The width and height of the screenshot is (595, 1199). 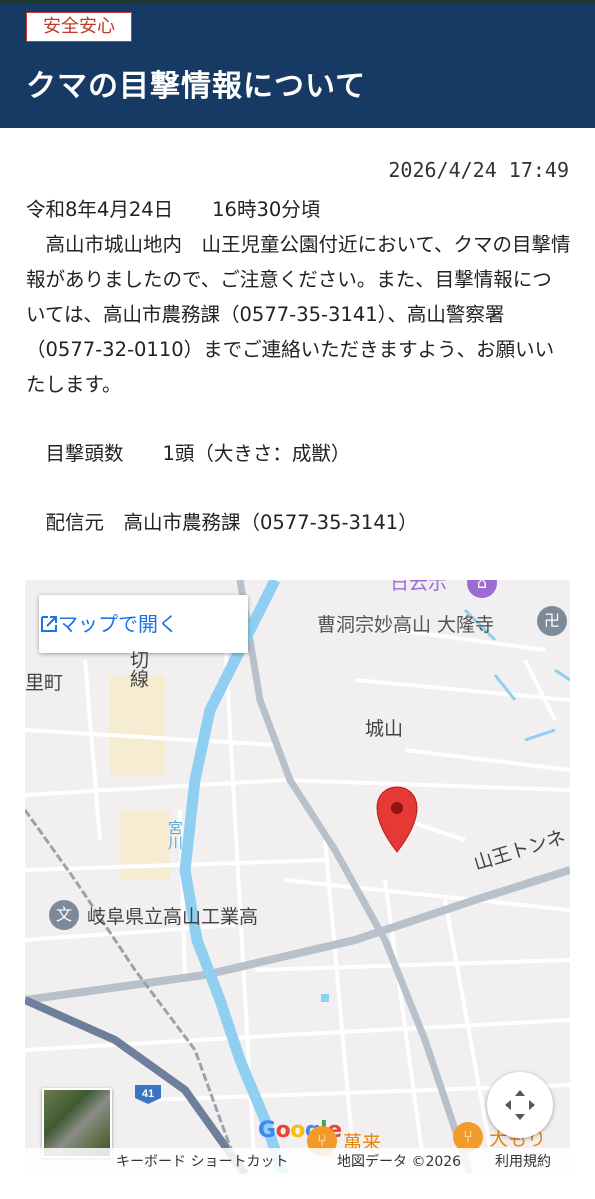 I want to click on category-badge: 安全安心, so click(x=79, y=27).